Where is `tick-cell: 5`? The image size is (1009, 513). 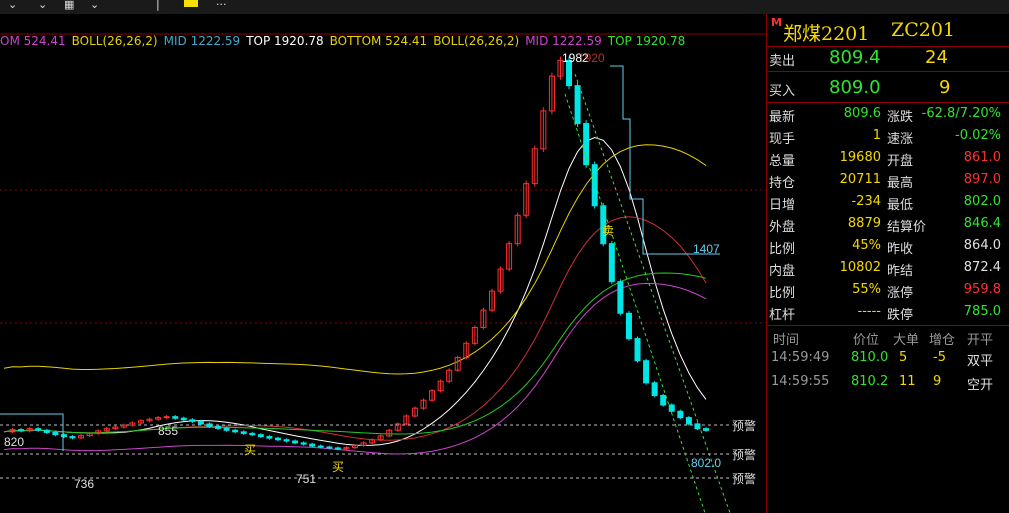 tick-cell: 5 is located at coordinates (903, 357).